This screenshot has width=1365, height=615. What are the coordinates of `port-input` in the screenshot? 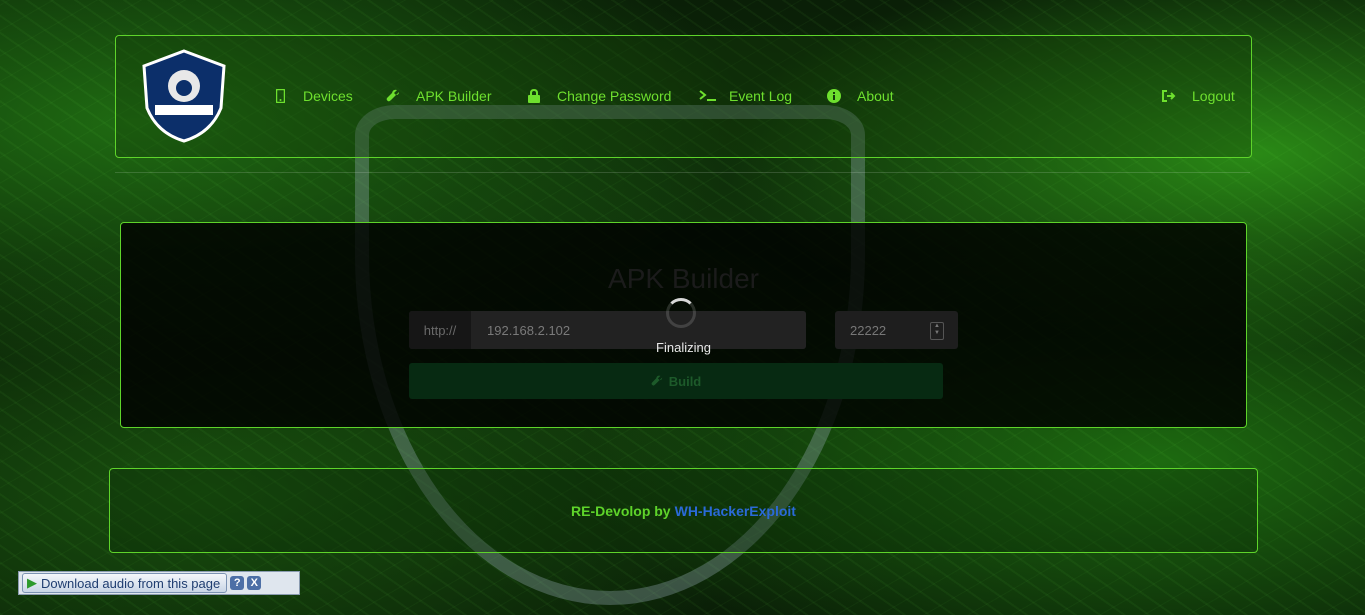 It's located at (883, 330).